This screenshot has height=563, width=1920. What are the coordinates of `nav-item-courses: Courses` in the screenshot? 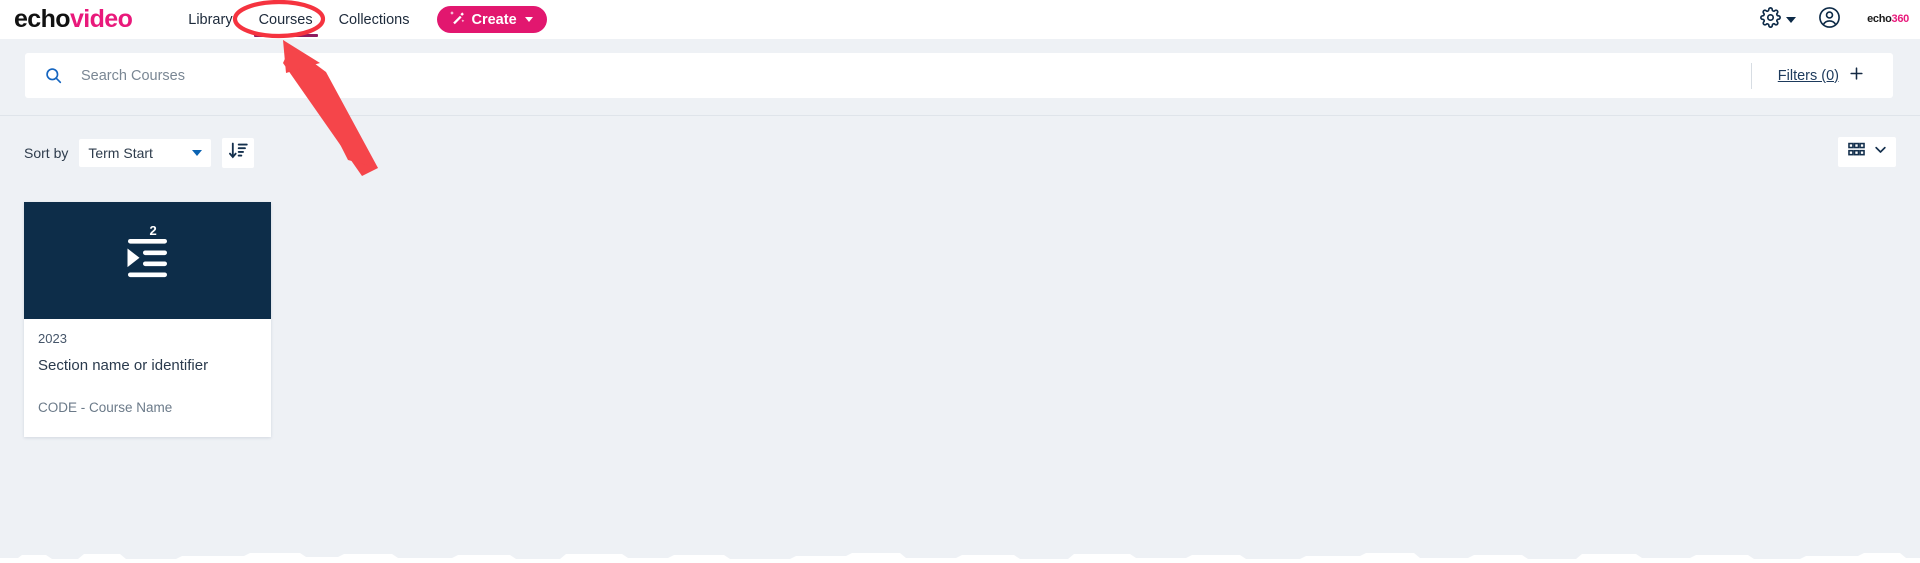 It's located at (286, 19).